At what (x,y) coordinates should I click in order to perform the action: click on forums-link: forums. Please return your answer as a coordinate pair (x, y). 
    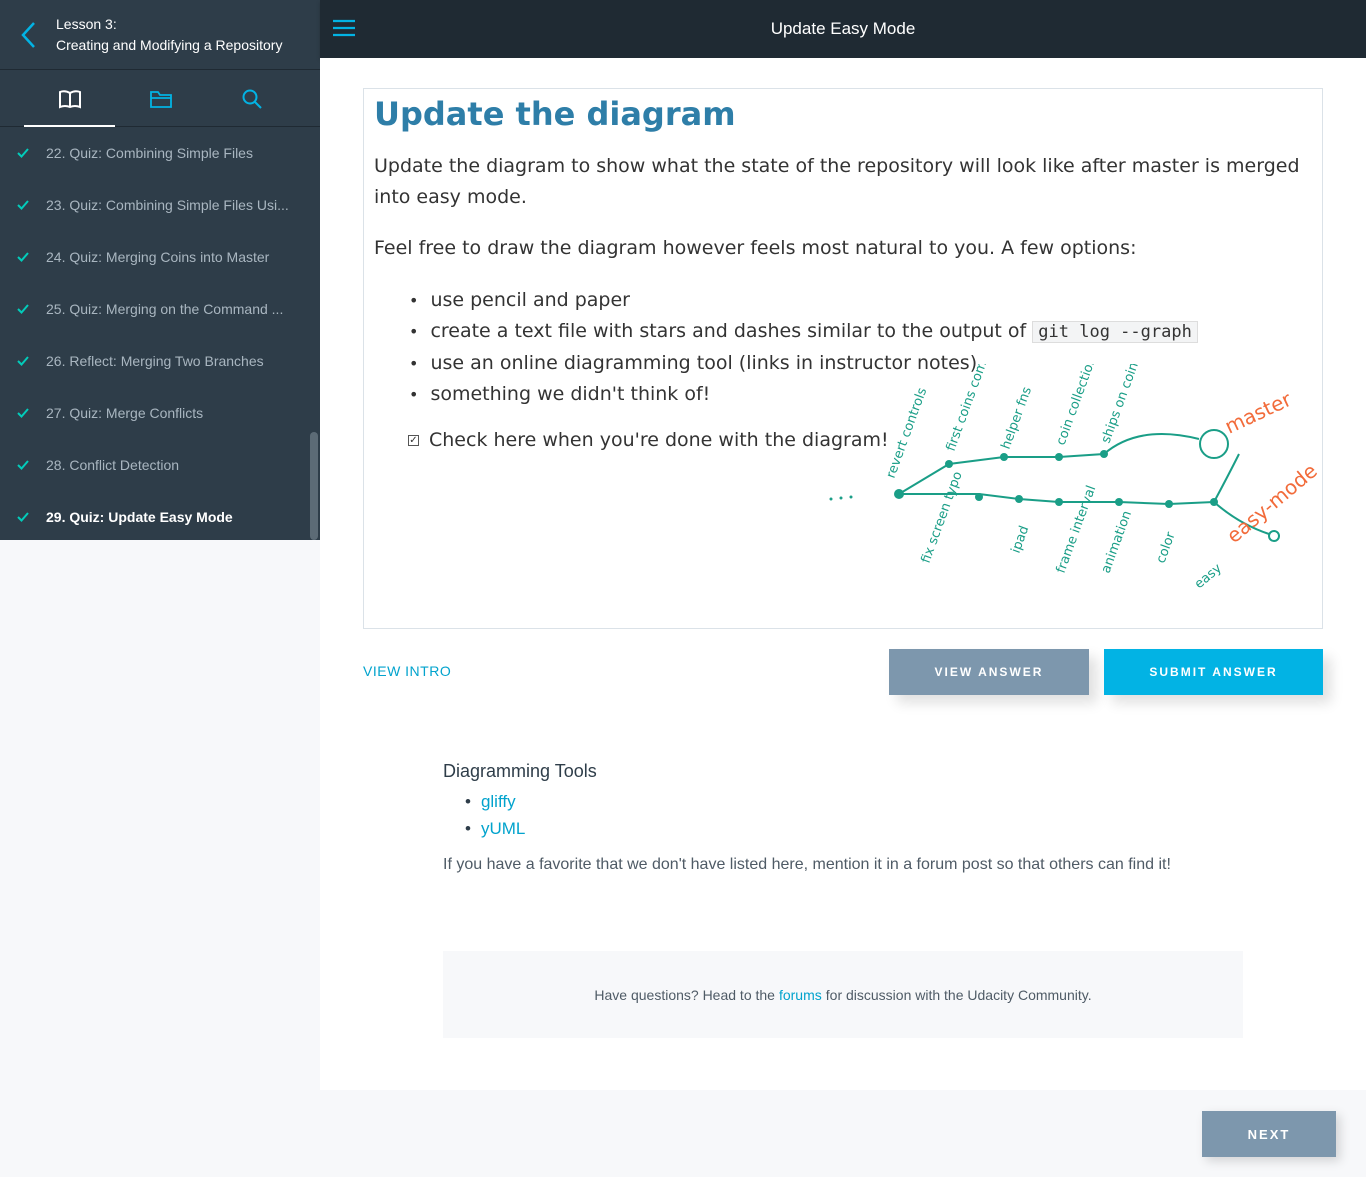
    Looking at the image, I should click on (800, 995).